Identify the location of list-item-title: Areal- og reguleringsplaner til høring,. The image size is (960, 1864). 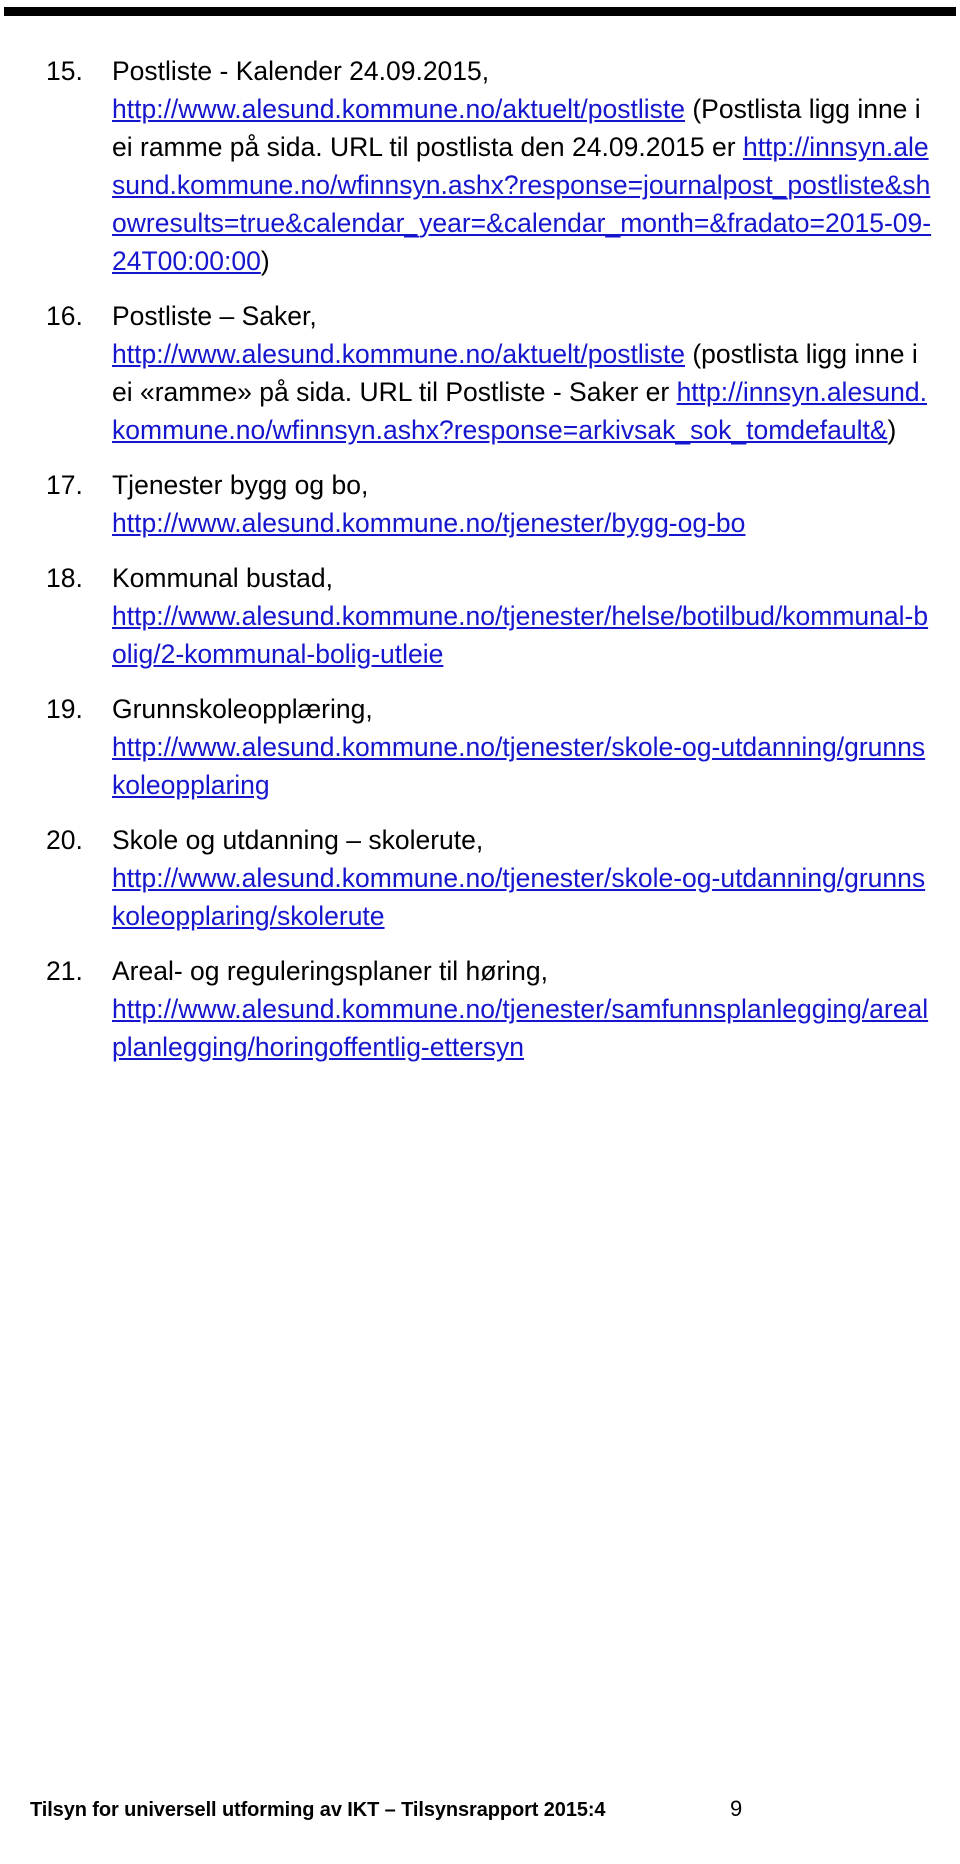
(330, 971).